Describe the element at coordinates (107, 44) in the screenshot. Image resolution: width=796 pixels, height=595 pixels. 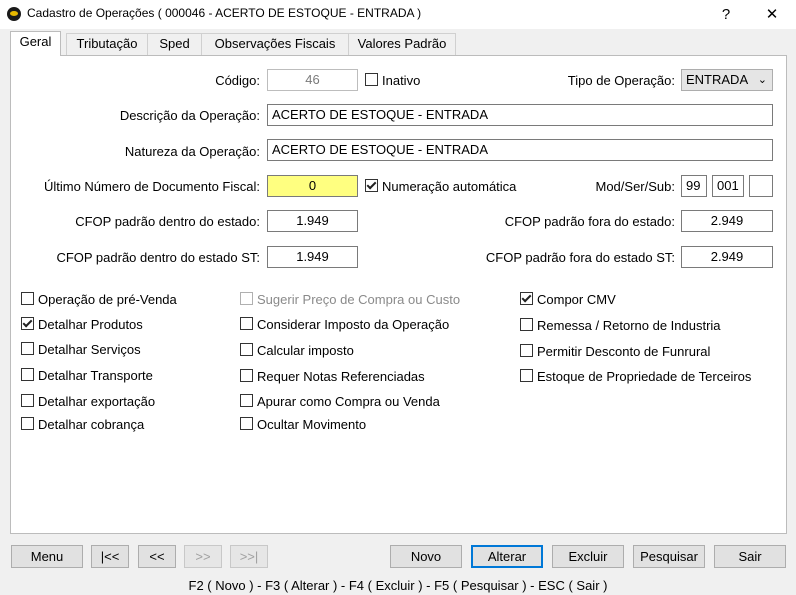
I see `tab-tributacao: Tributação` at that location.